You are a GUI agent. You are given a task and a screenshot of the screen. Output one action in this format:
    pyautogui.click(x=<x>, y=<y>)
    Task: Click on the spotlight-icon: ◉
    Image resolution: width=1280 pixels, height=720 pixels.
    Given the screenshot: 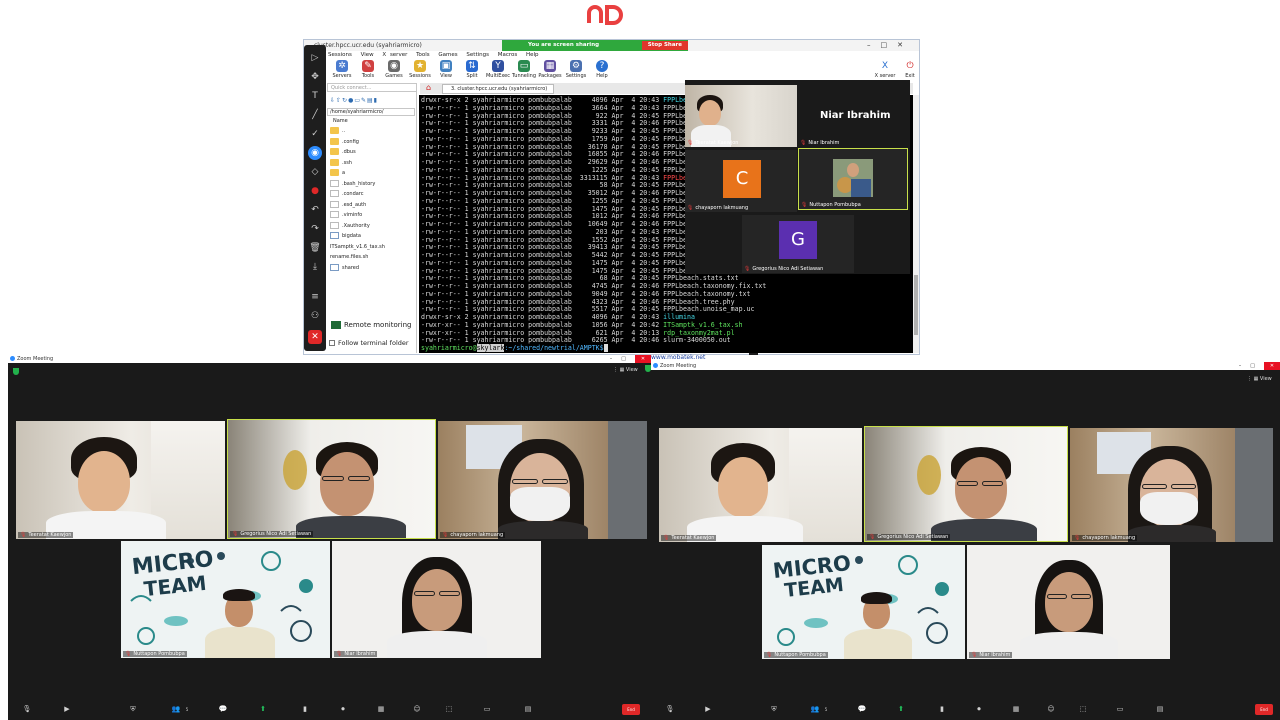 What is the action you would take?
    pyautogui.click(x=315, y=153)
    